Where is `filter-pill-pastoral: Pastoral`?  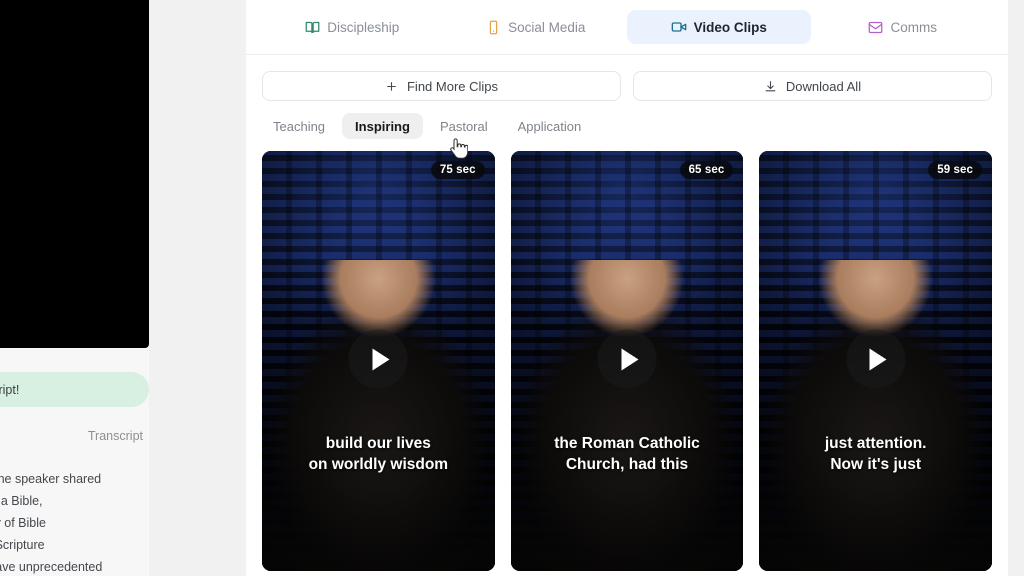 filter-pill-pastoral: Pastoral is located at coordinates (464, 126).